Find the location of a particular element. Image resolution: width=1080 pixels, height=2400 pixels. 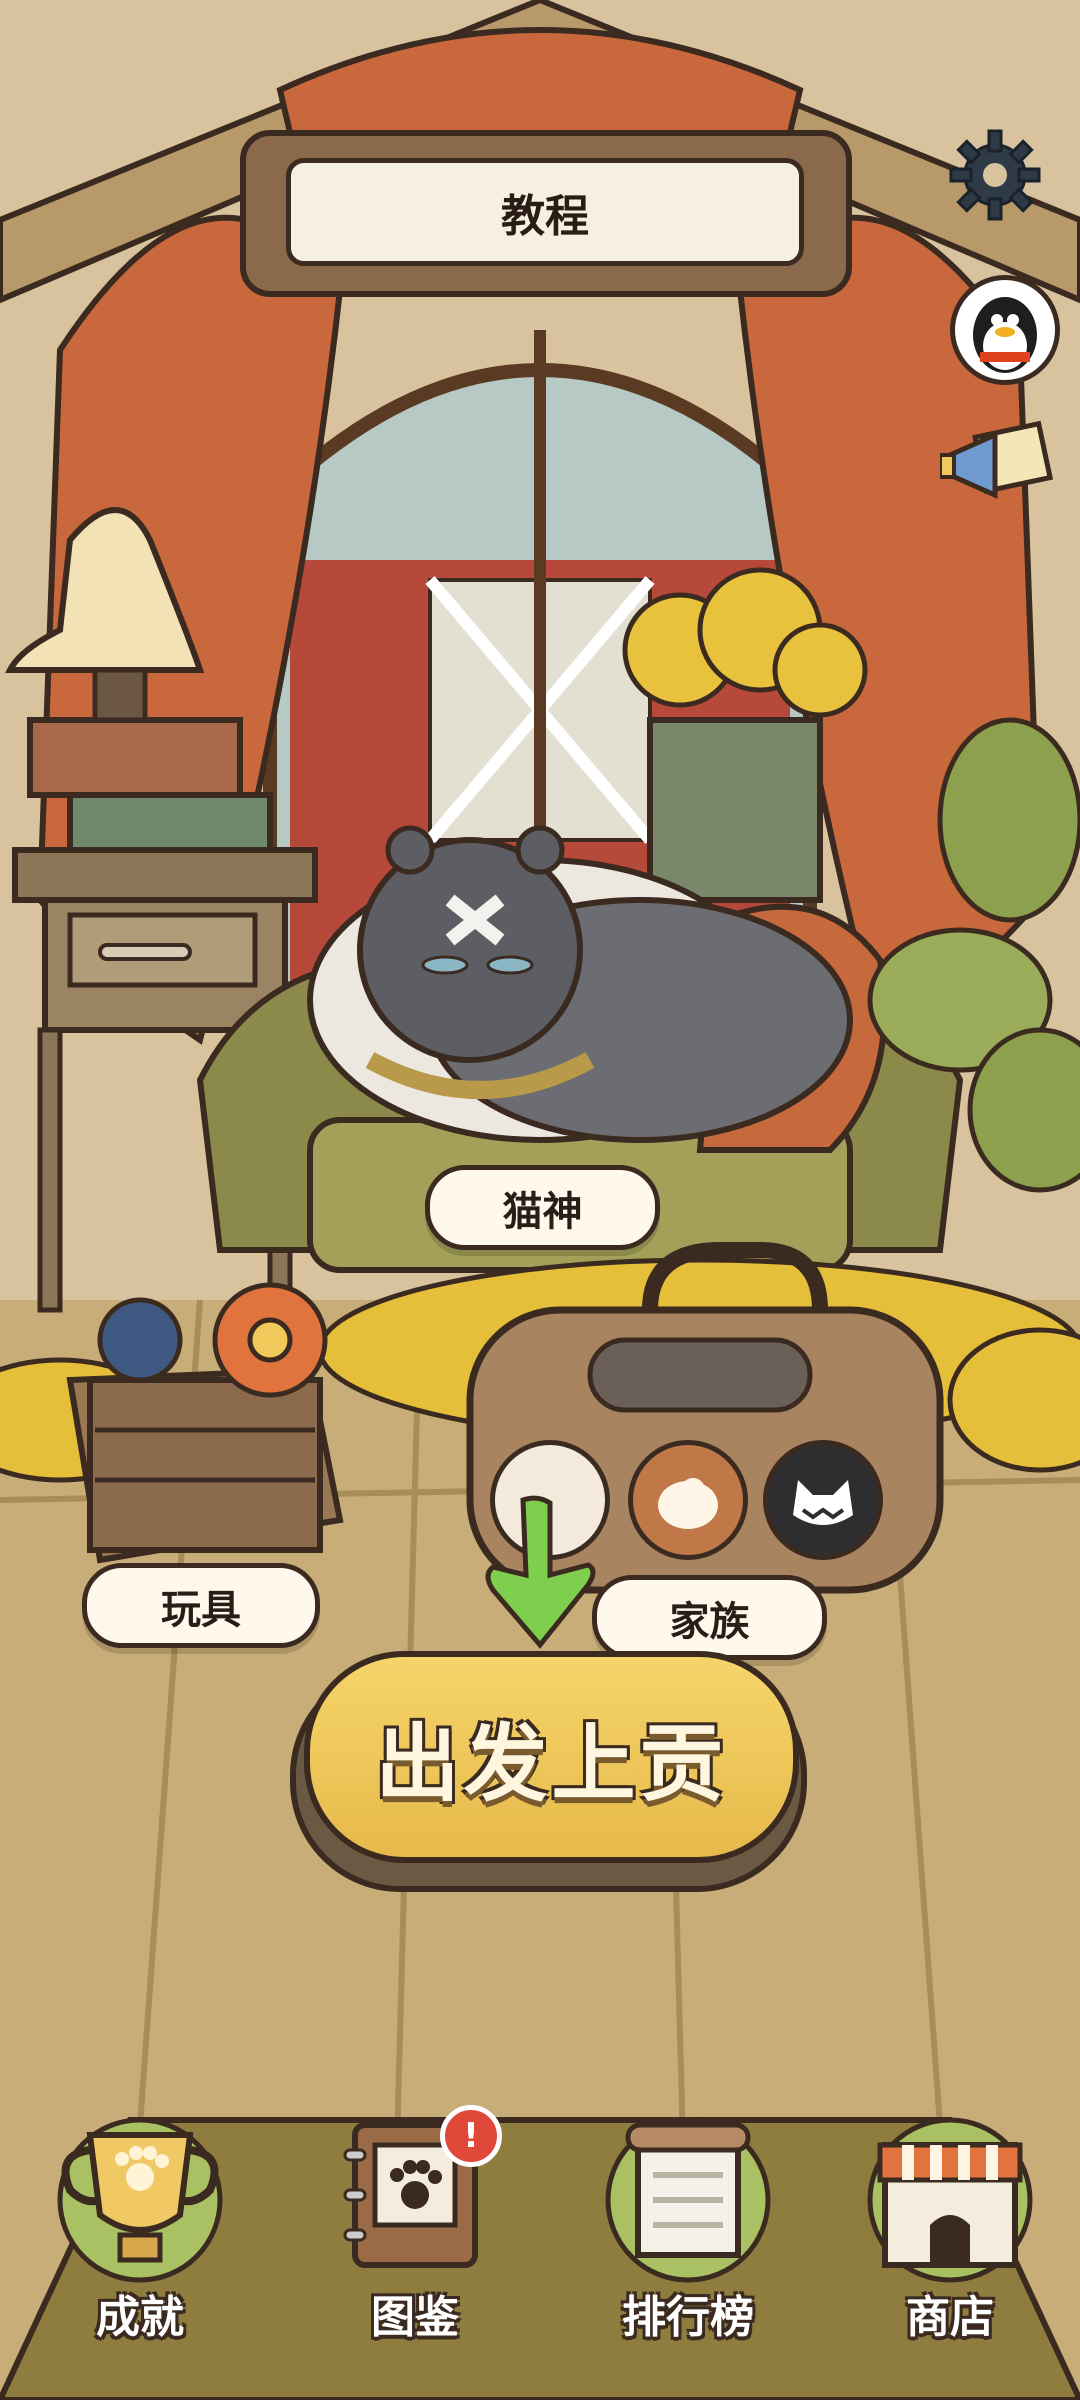

main-action-button: 出发上贡 is located at coordinates (548, 1771).